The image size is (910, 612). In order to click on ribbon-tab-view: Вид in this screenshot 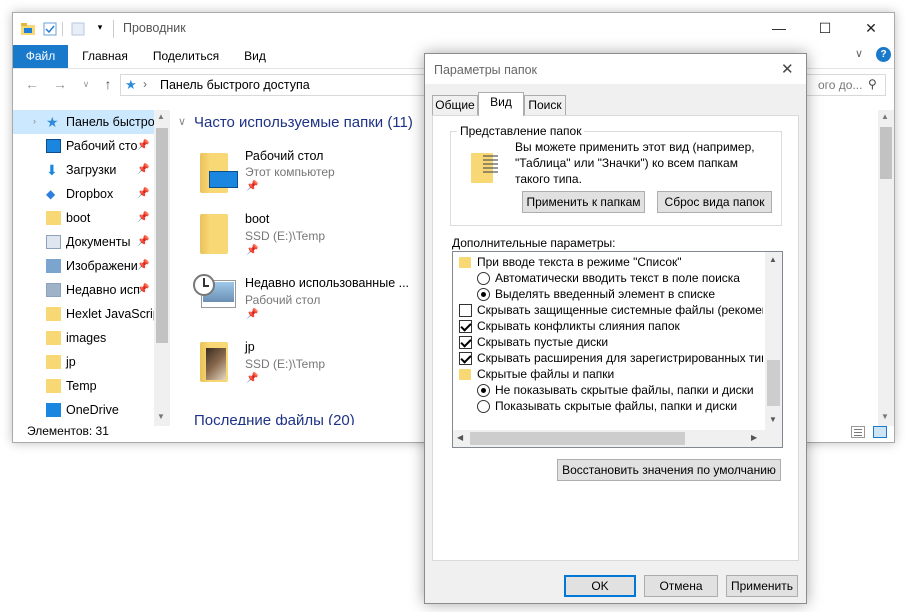, I will do `click(255, 56)`.